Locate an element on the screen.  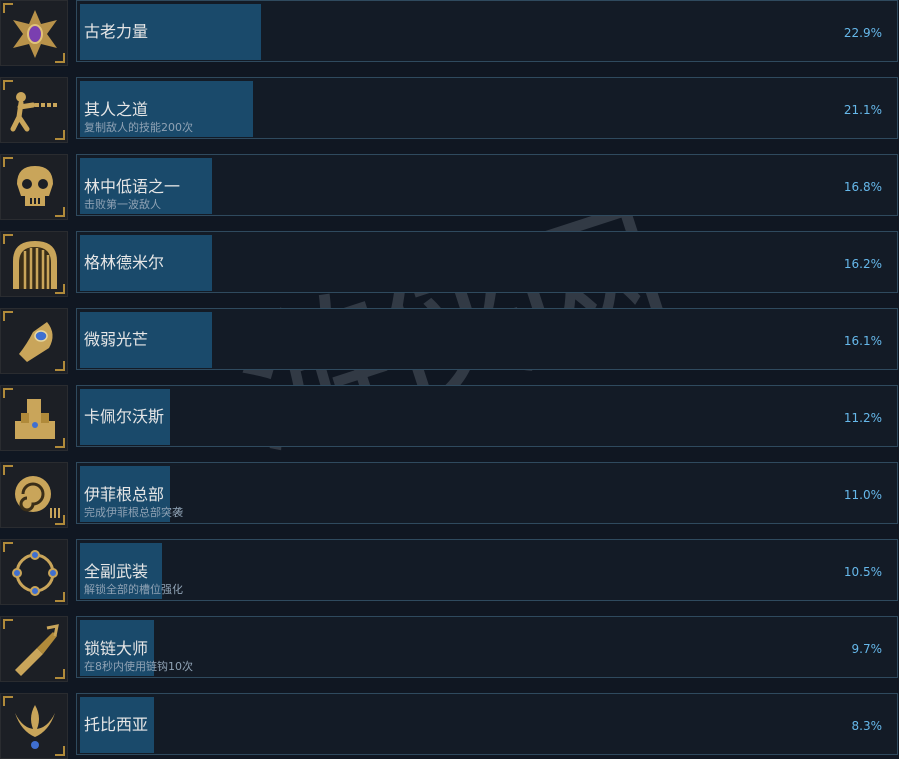
achievement-description: 解锁全部的槽位强化 is located at coordinates (133, 589).